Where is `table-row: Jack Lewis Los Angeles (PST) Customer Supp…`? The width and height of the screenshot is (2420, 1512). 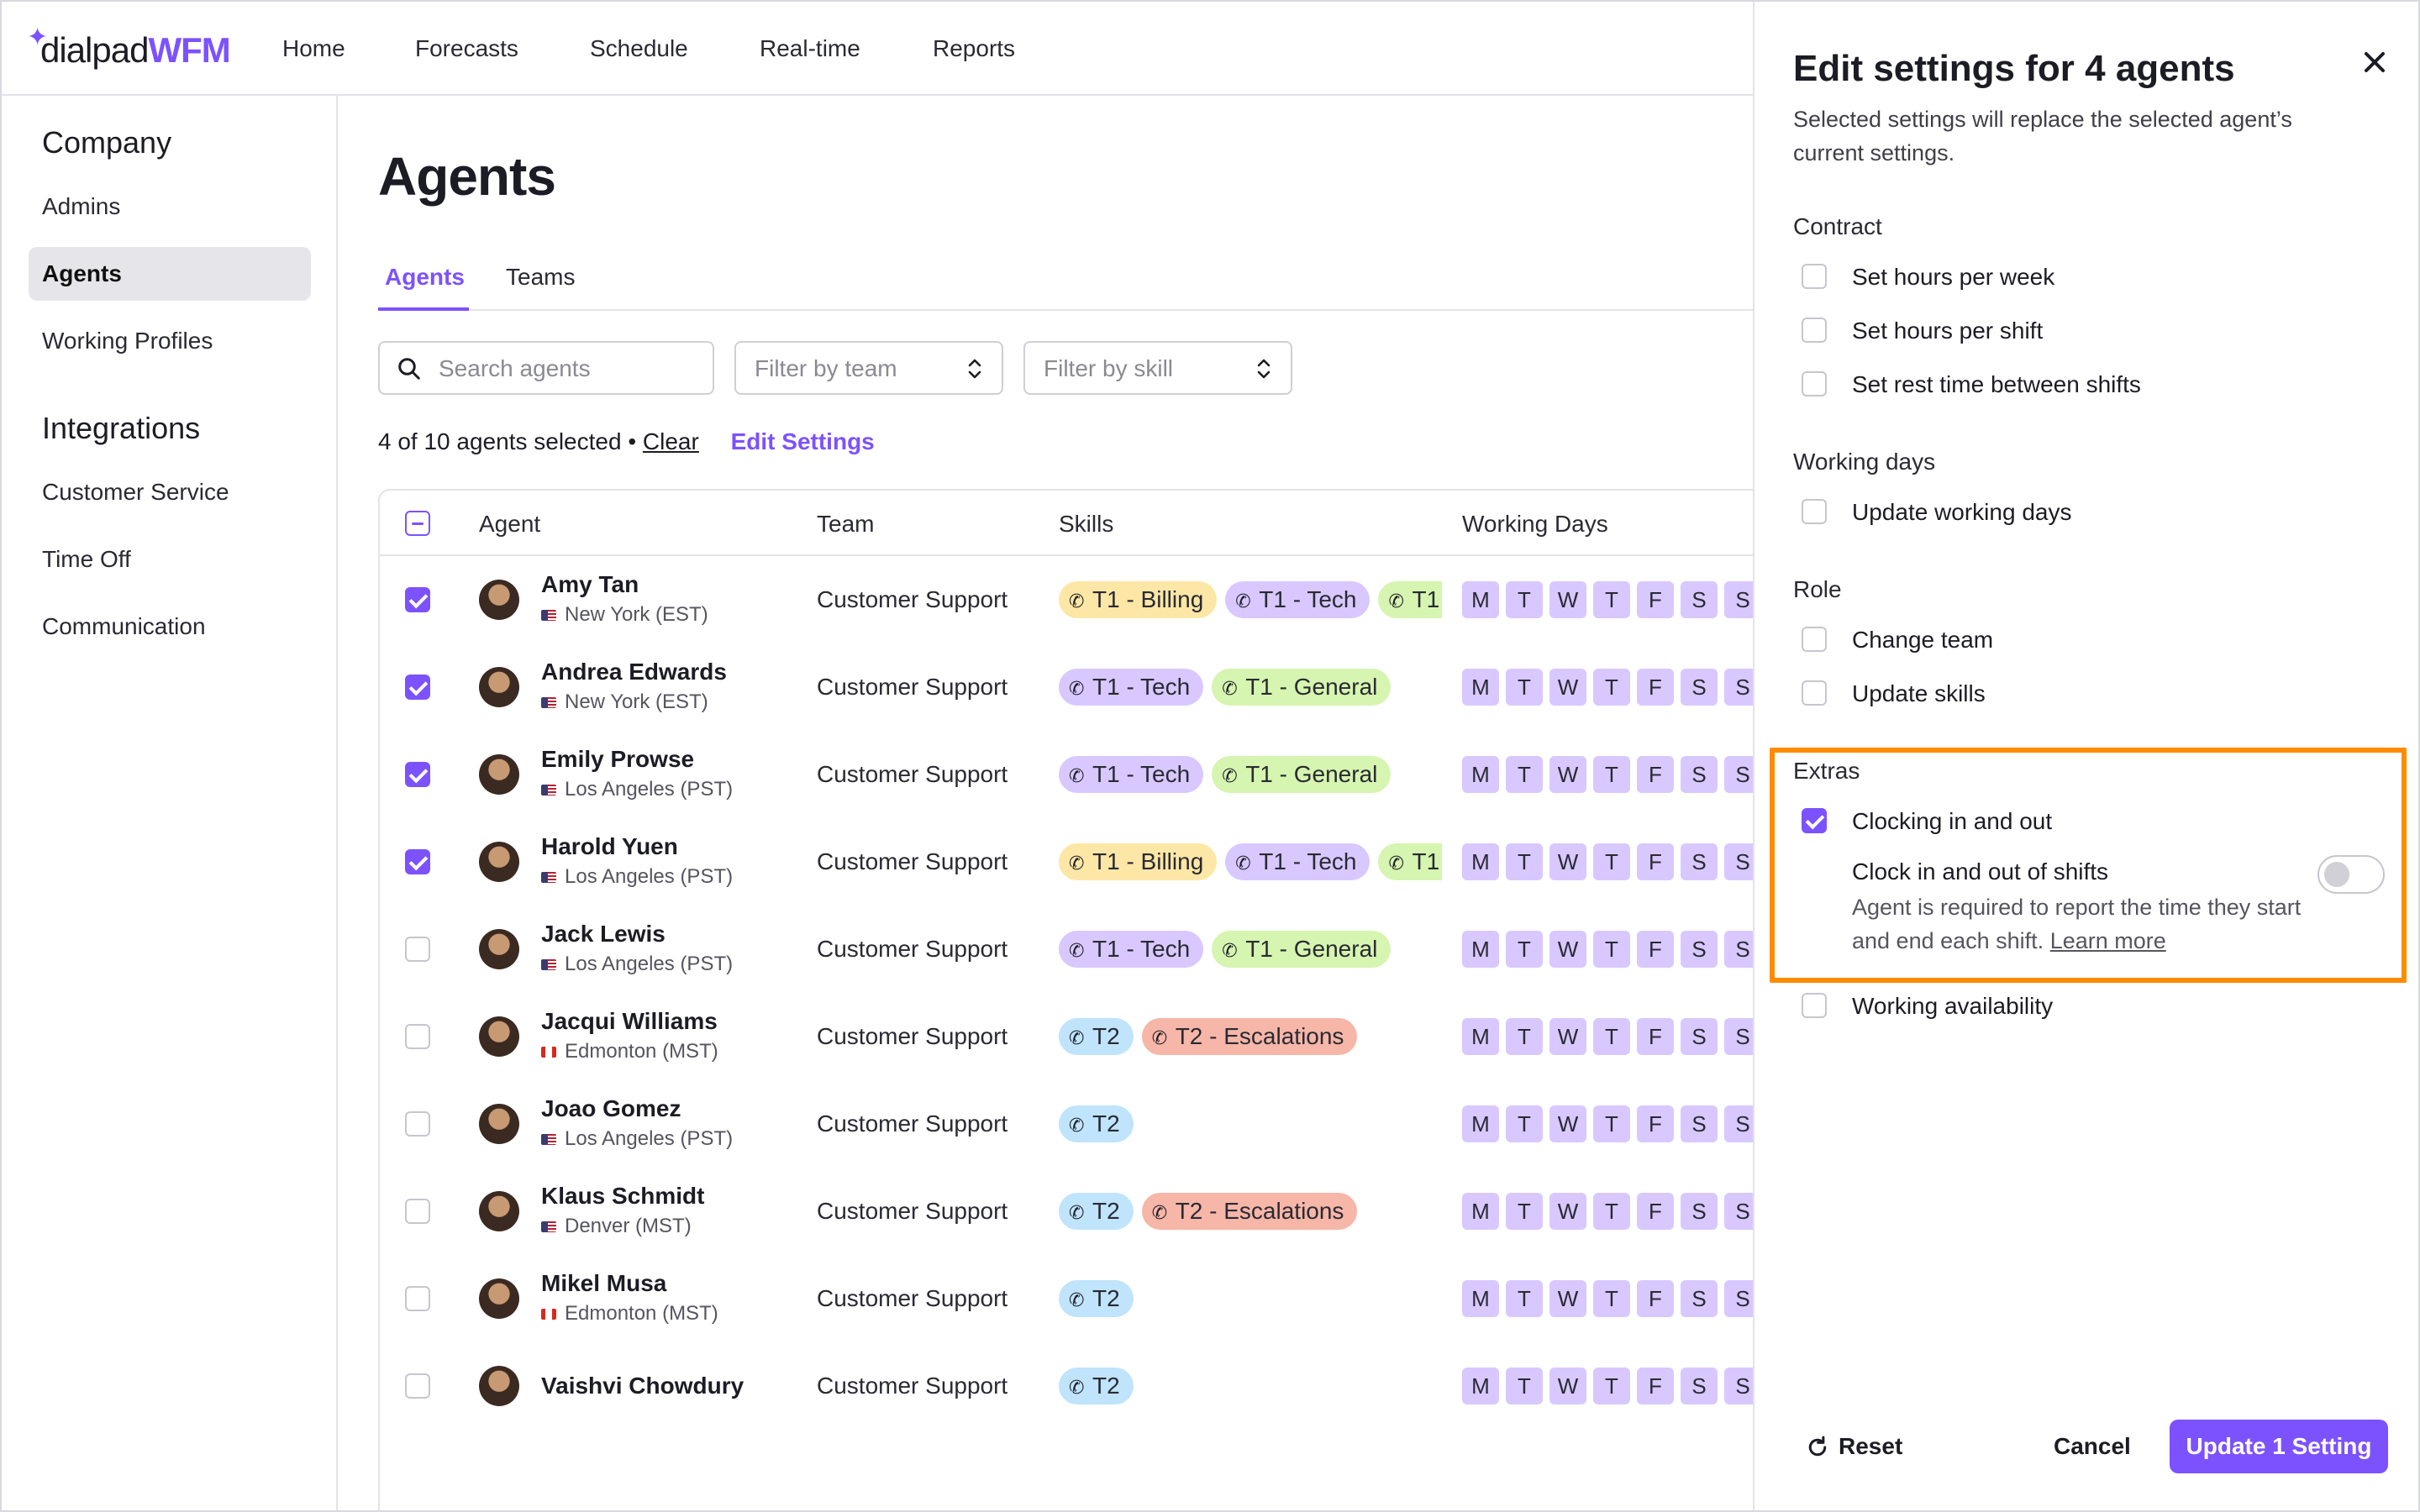 table-row: Jack Lewis Los Angeles (PST) Customer Supp… is located at coordinates (1092, 949).